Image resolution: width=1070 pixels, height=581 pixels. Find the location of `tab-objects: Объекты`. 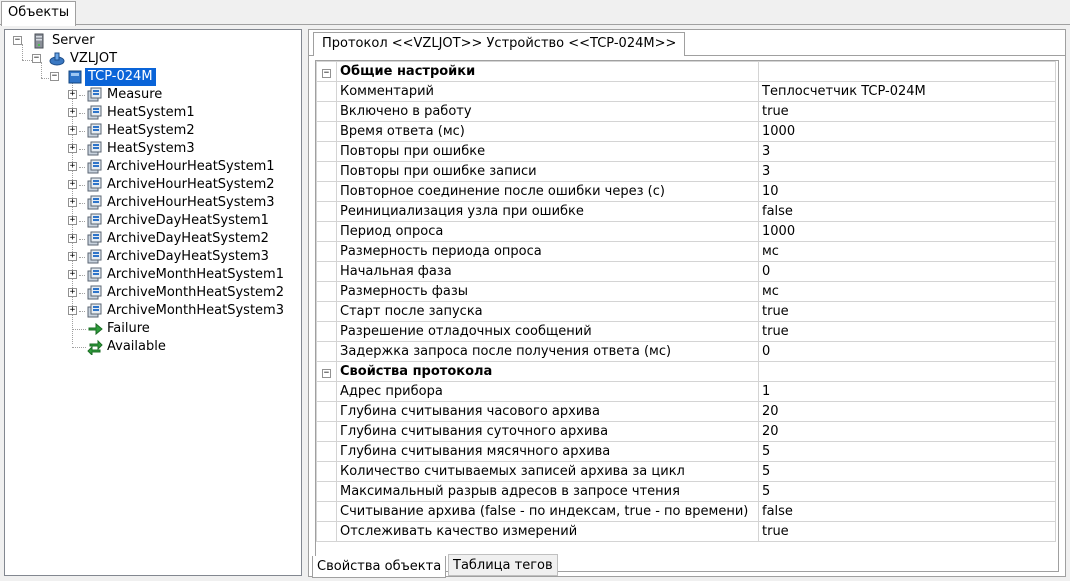

tab-objects: Объекты is located at coordinates (39, 13).